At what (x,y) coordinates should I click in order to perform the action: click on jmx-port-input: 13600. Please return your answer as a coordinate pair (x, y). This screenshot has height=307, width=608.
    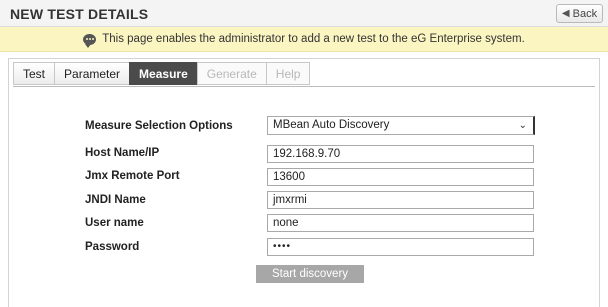
    Looking at the image, I should click on (400, 177).